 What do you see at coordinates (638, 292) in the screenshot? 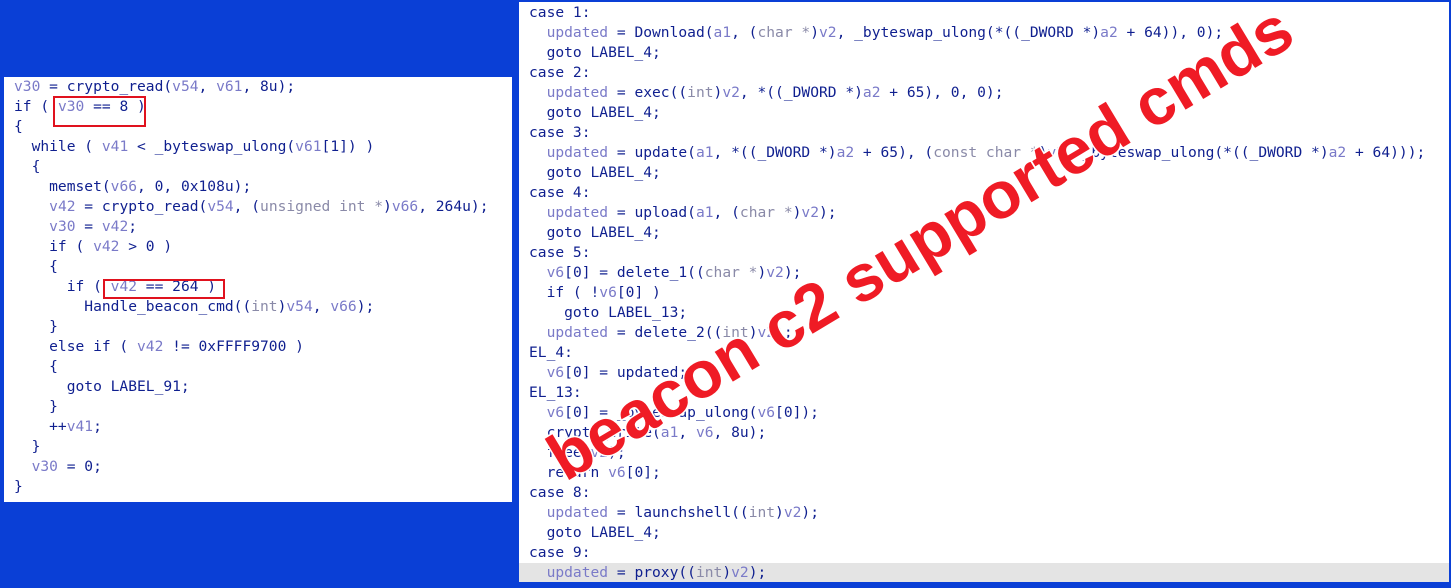
I see `code-text: [0] )` at bounding box center [638, 292].